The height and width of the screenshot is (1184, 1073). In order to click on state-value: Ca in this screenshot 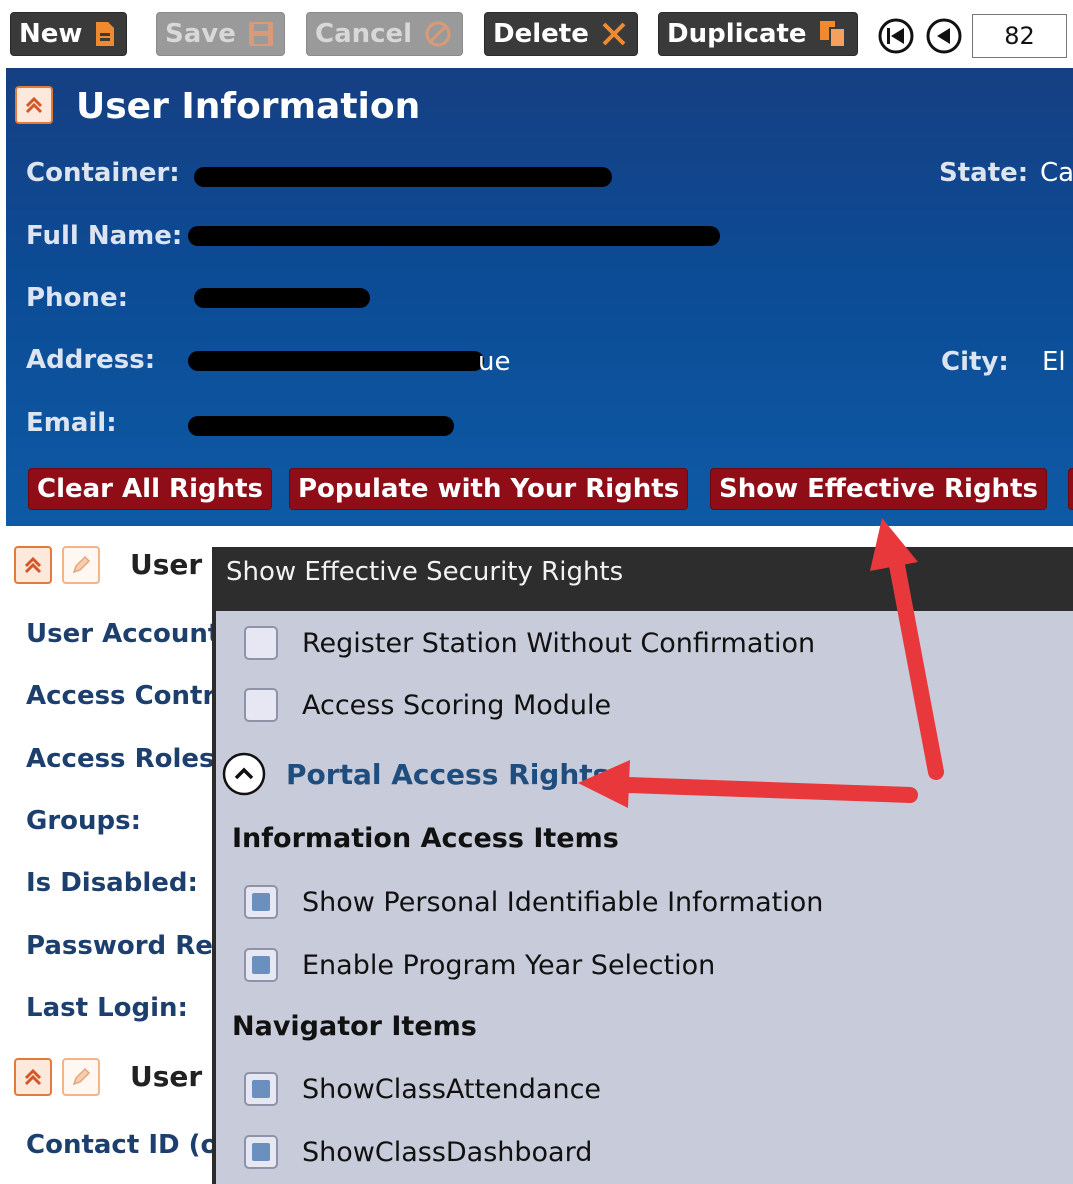, I will do `click(1056, 173)`.